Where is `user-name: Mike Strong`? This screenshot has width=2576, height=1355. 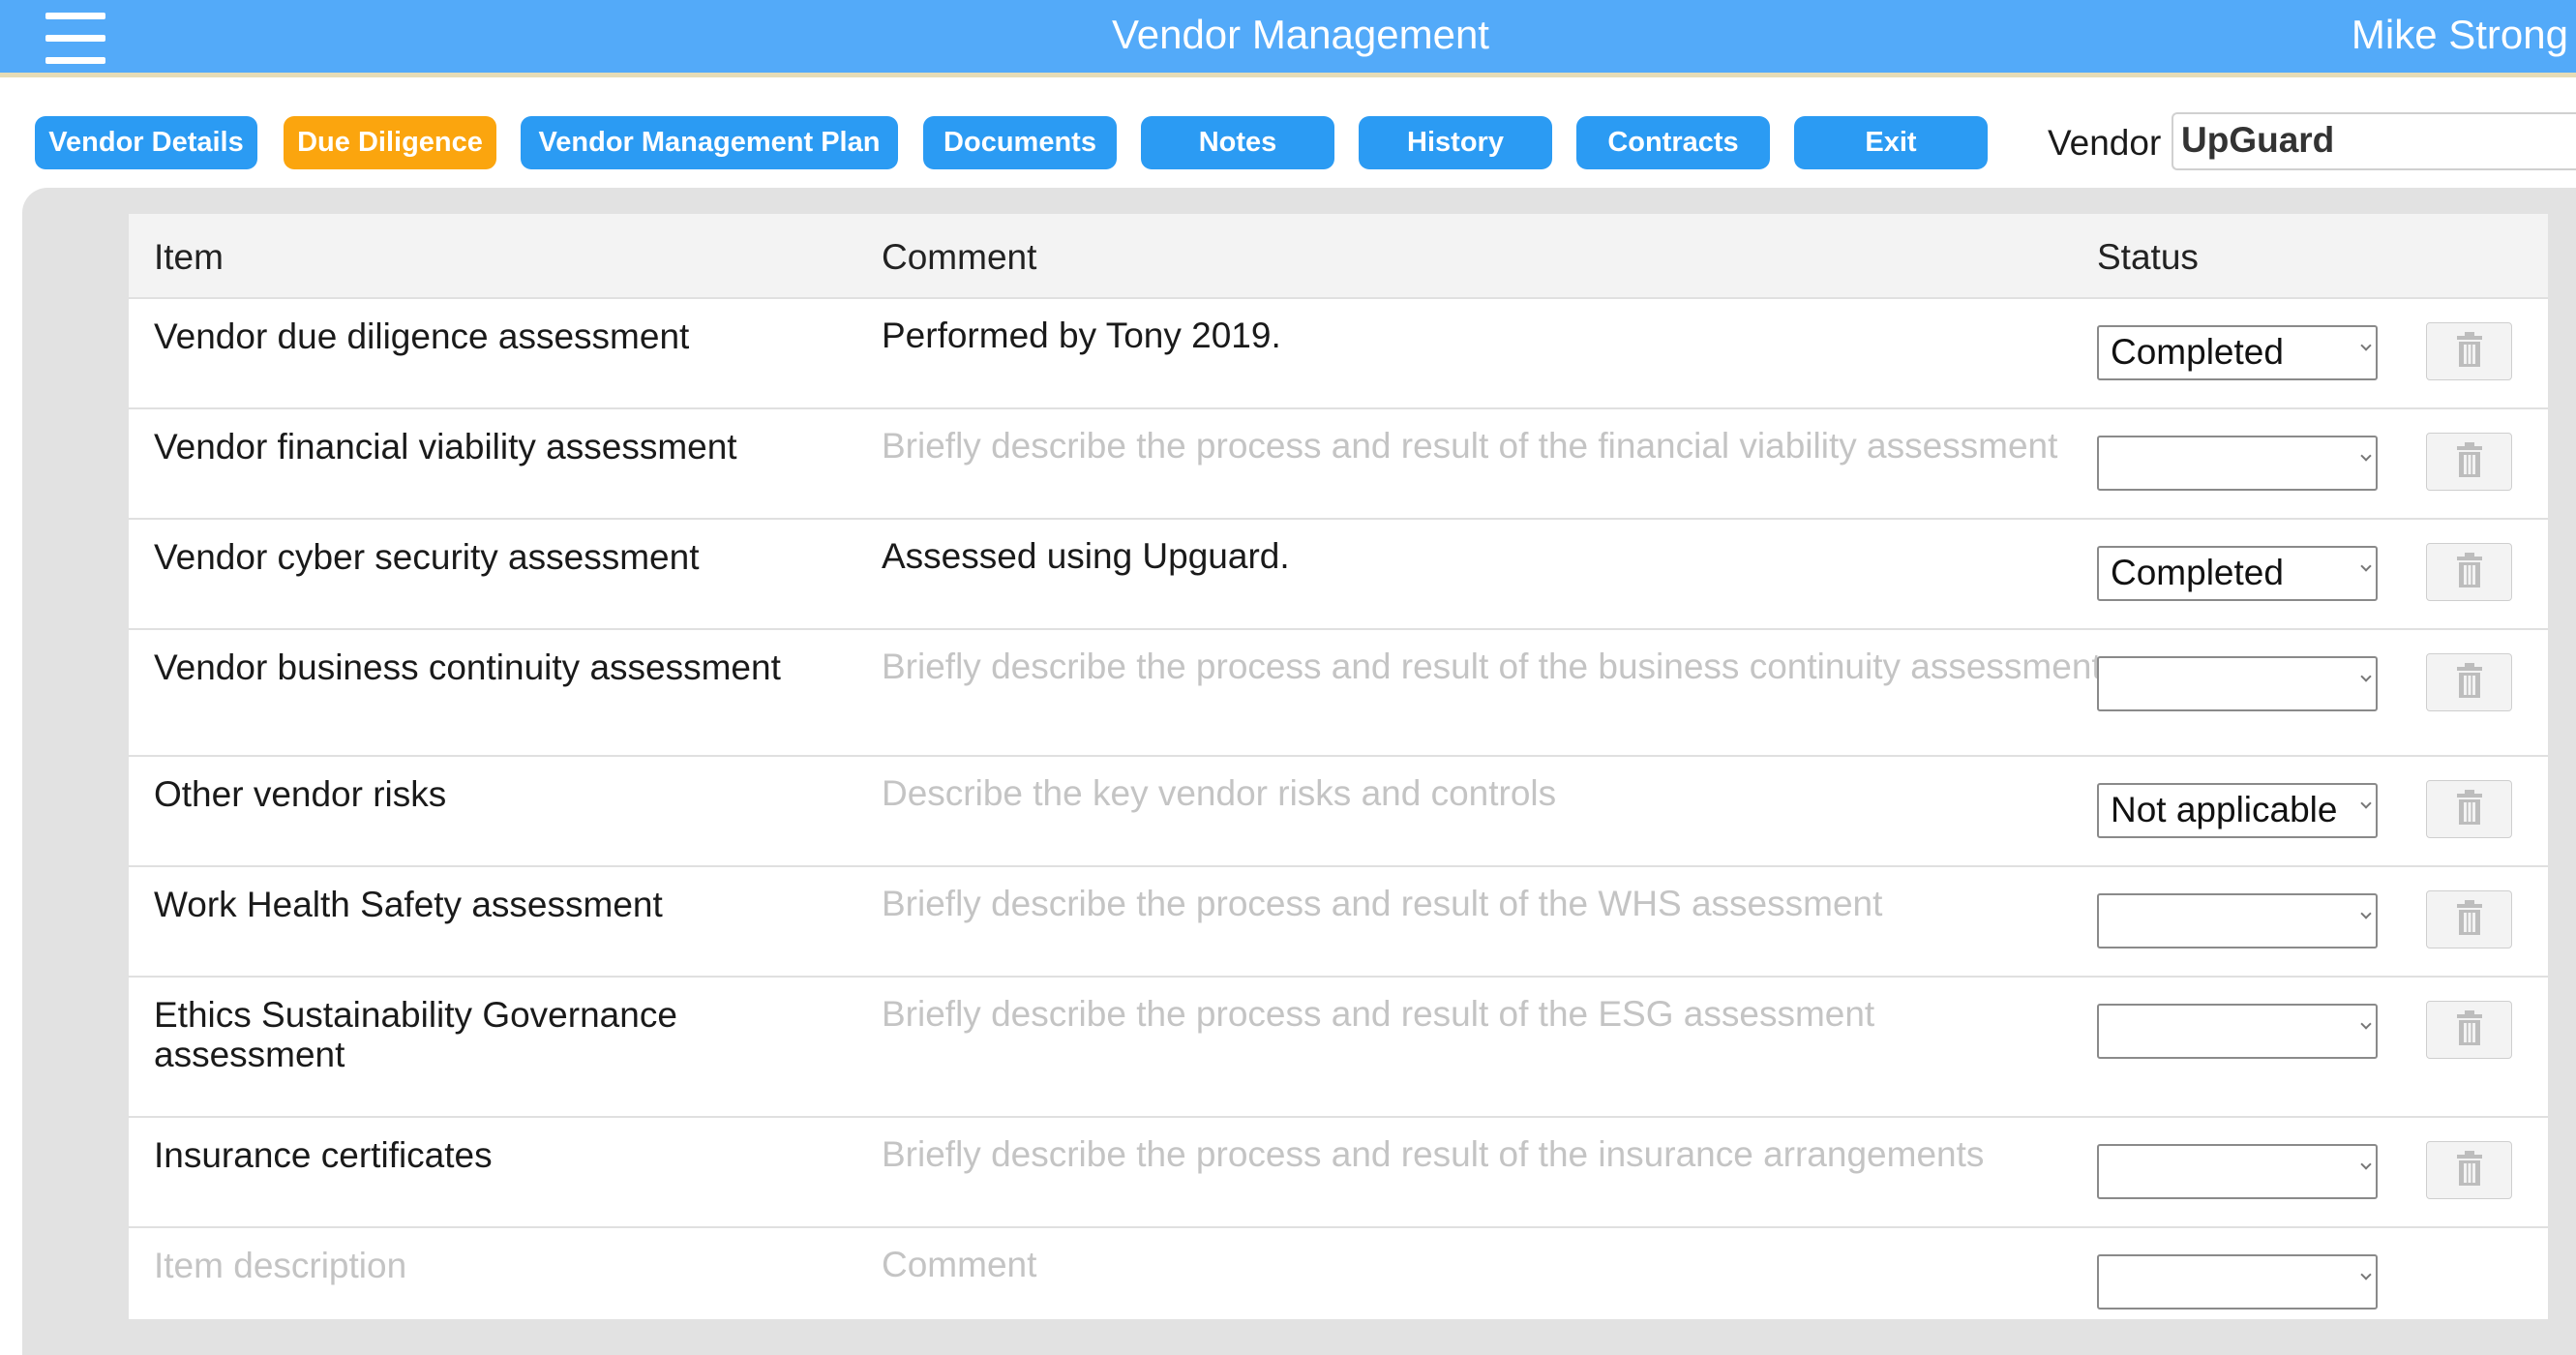 user-name: Mike Strong is located at coordinates (2459, 35).